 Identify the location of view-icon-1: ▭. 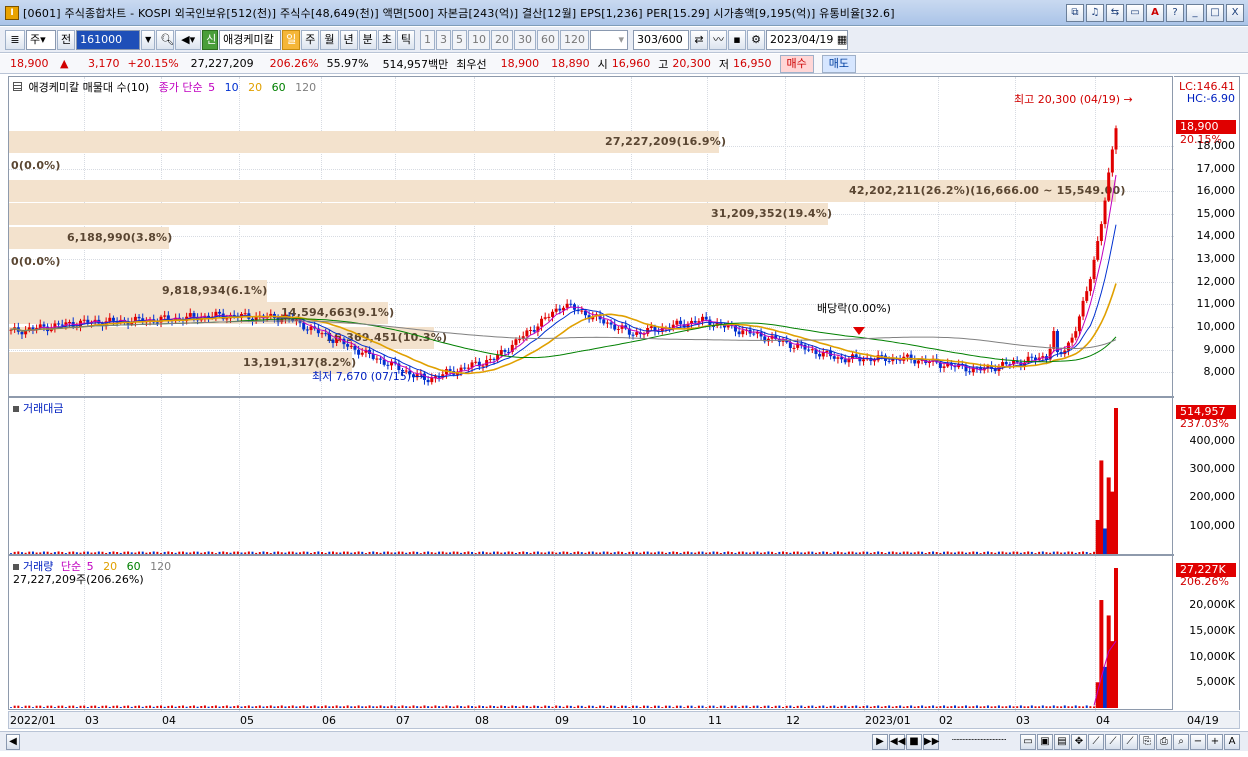
(1028, 742).